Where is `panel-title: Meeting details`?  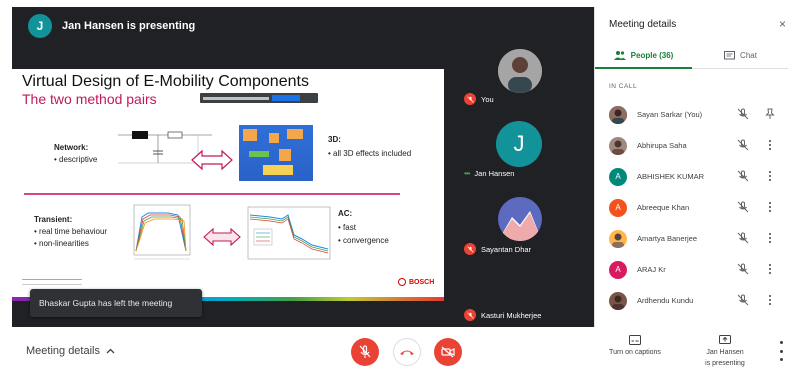 panel-title: Meeting details is located at coordinates (643, 24).